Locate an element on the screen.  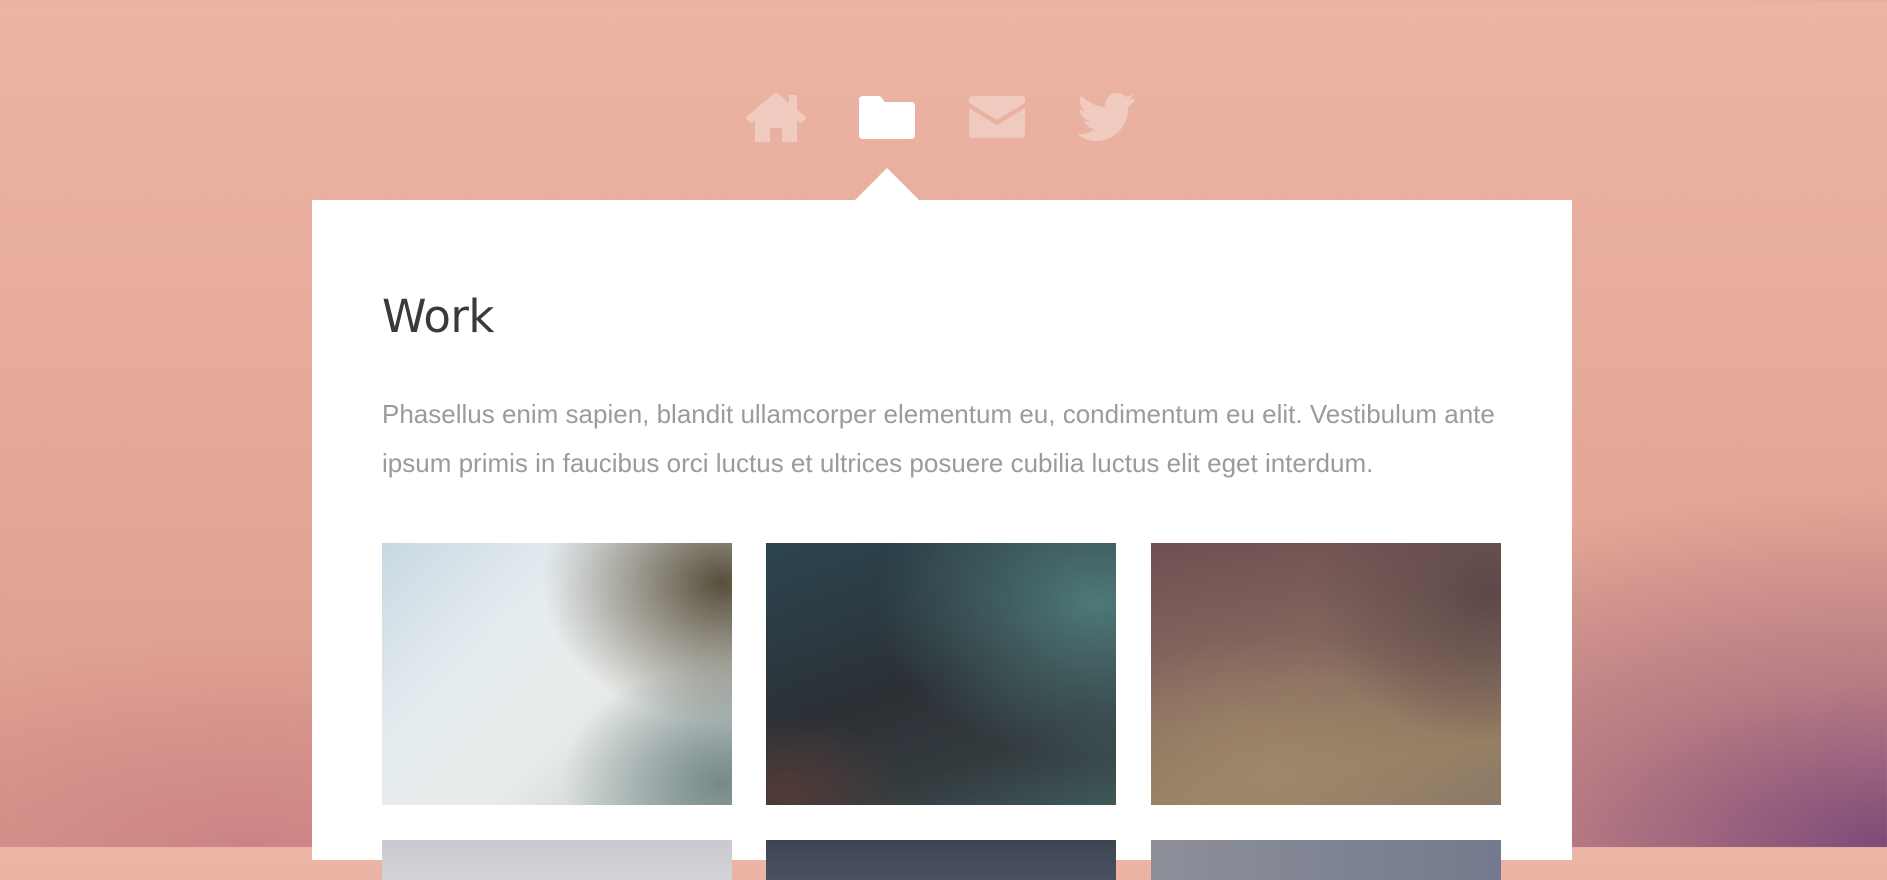
page-title: Work is located at coordinates (438, 316).